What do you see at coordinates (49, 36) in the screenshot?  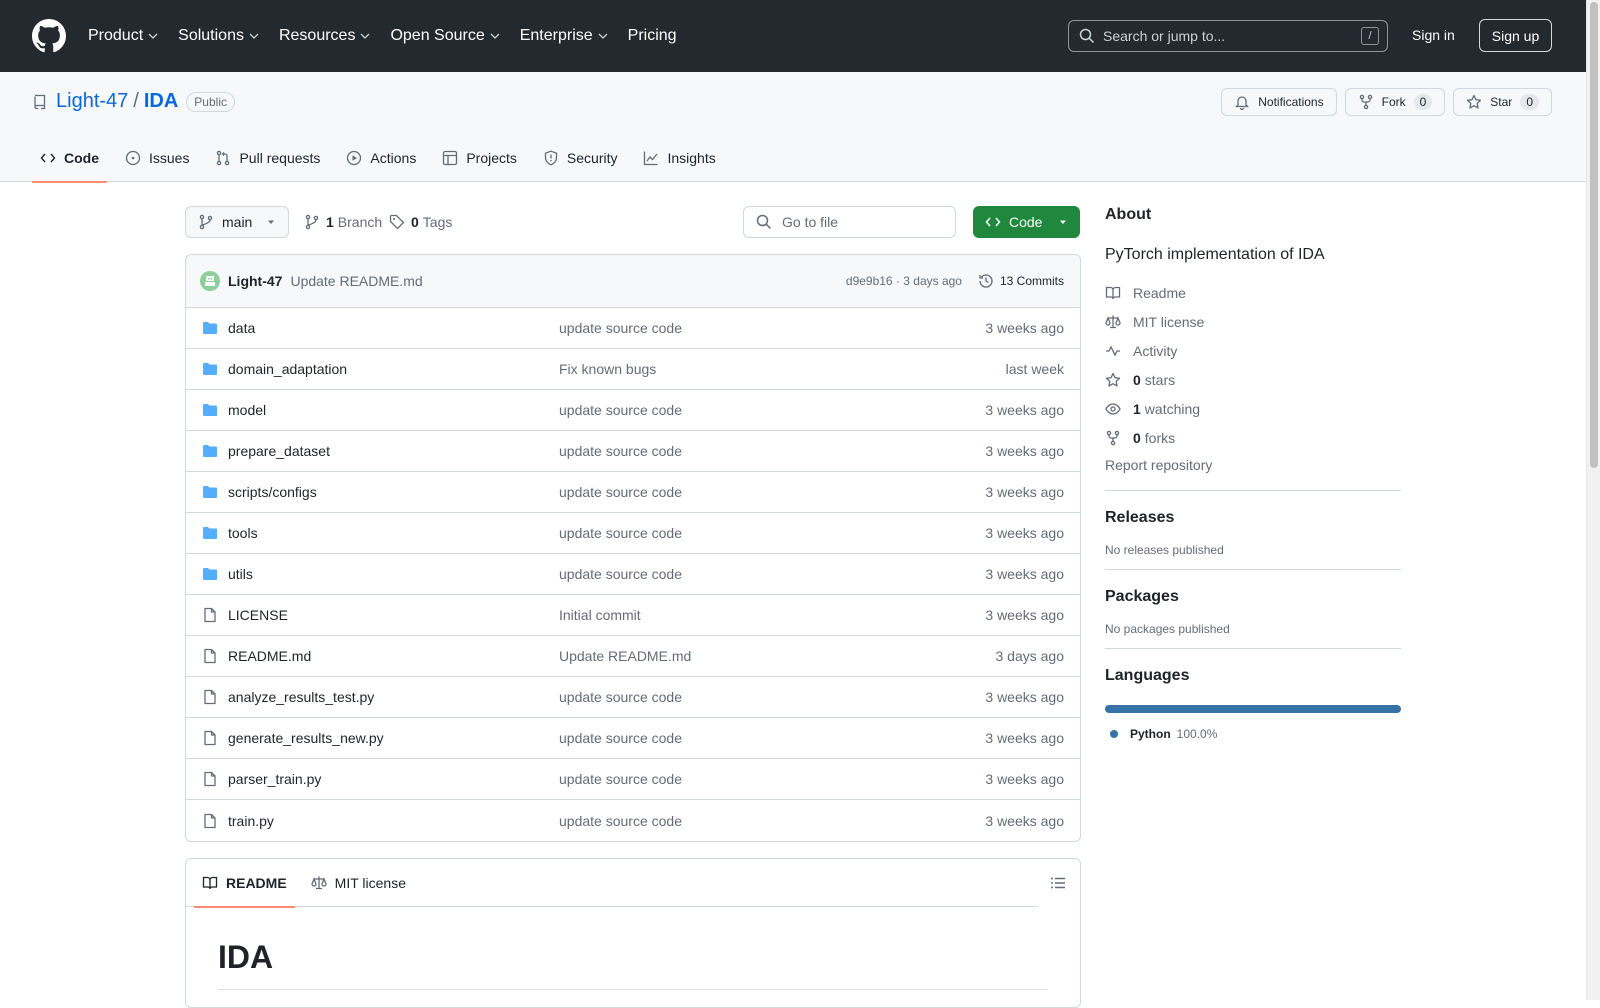 I see `github-logo-icon` at bounding box center [49, 36].